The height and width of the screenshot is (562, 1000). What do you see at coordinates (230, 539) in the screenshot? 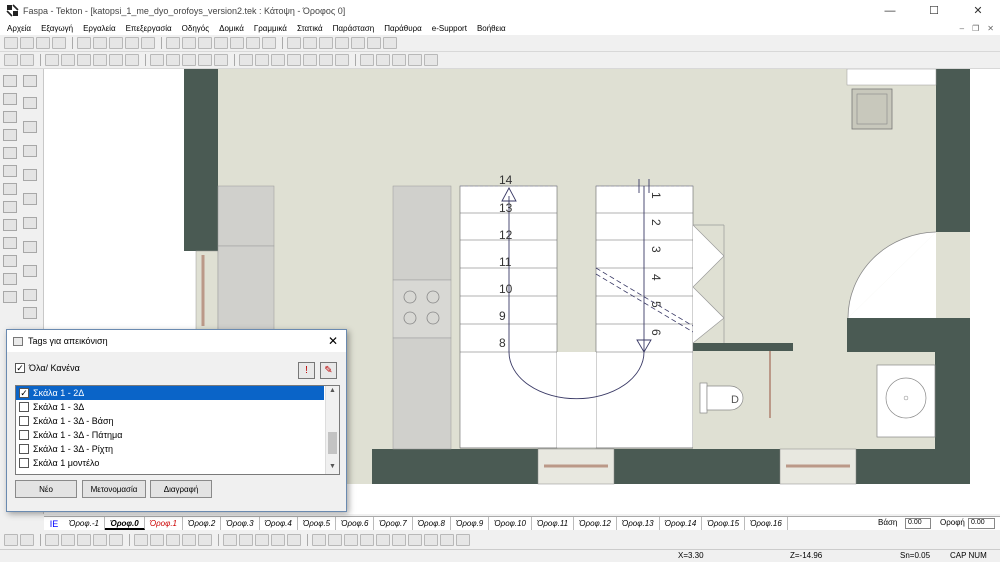
I see `layer-a-icon` at bounding box center [230, 539].